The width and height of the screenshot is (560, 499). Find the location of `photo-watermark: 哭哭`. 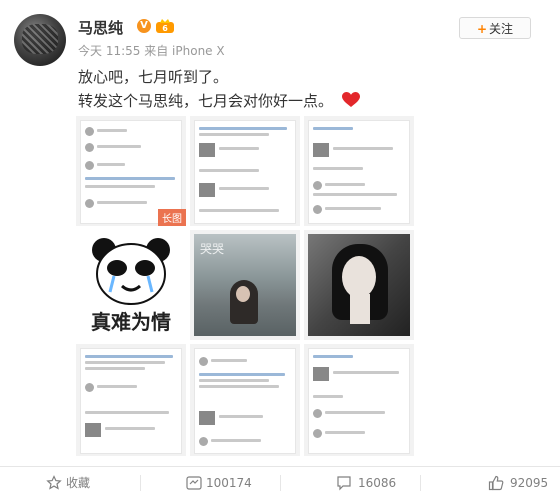

photo-watermark: 哭哭 is located at coordinates (212, 249).